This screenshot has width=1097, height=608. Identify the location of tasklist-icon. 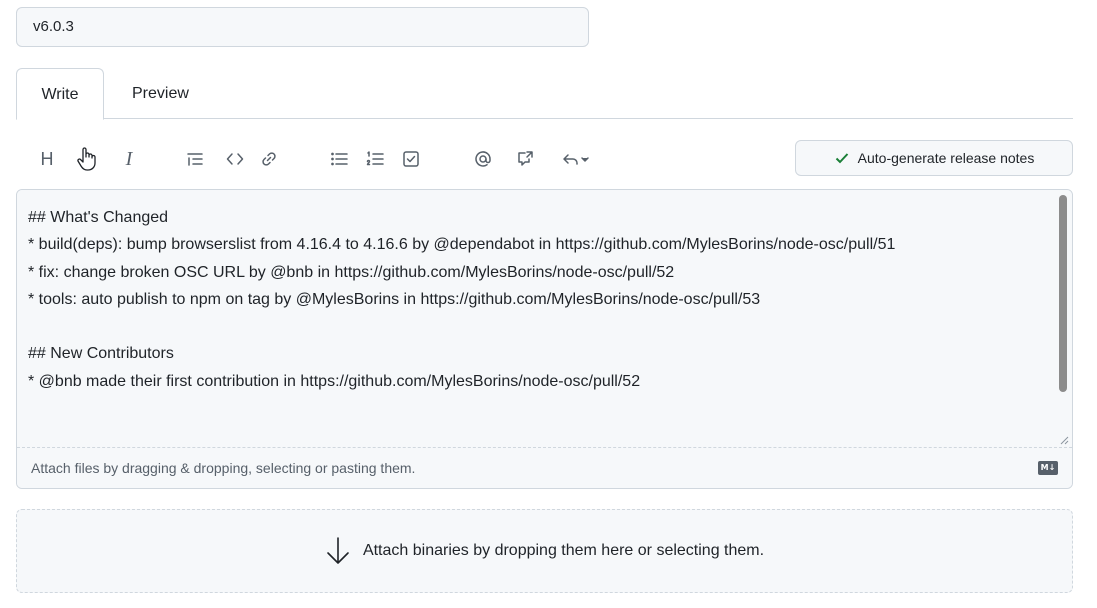
(411, 159).